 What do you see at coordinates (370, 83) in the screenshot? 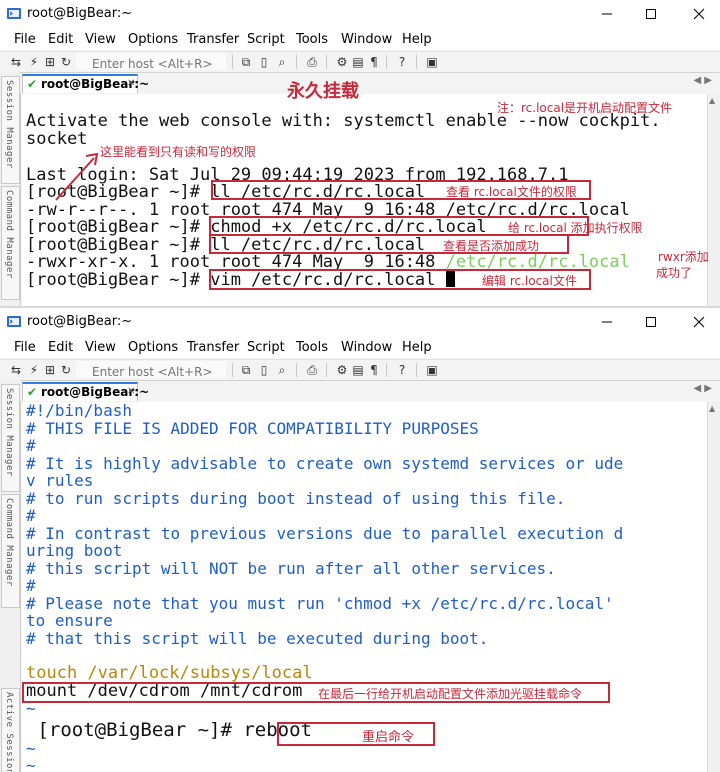
I see `session-tab-bar: ✔ root@BigBear:~ ✕ ◀ ▶` at bounding box center [370, 83].